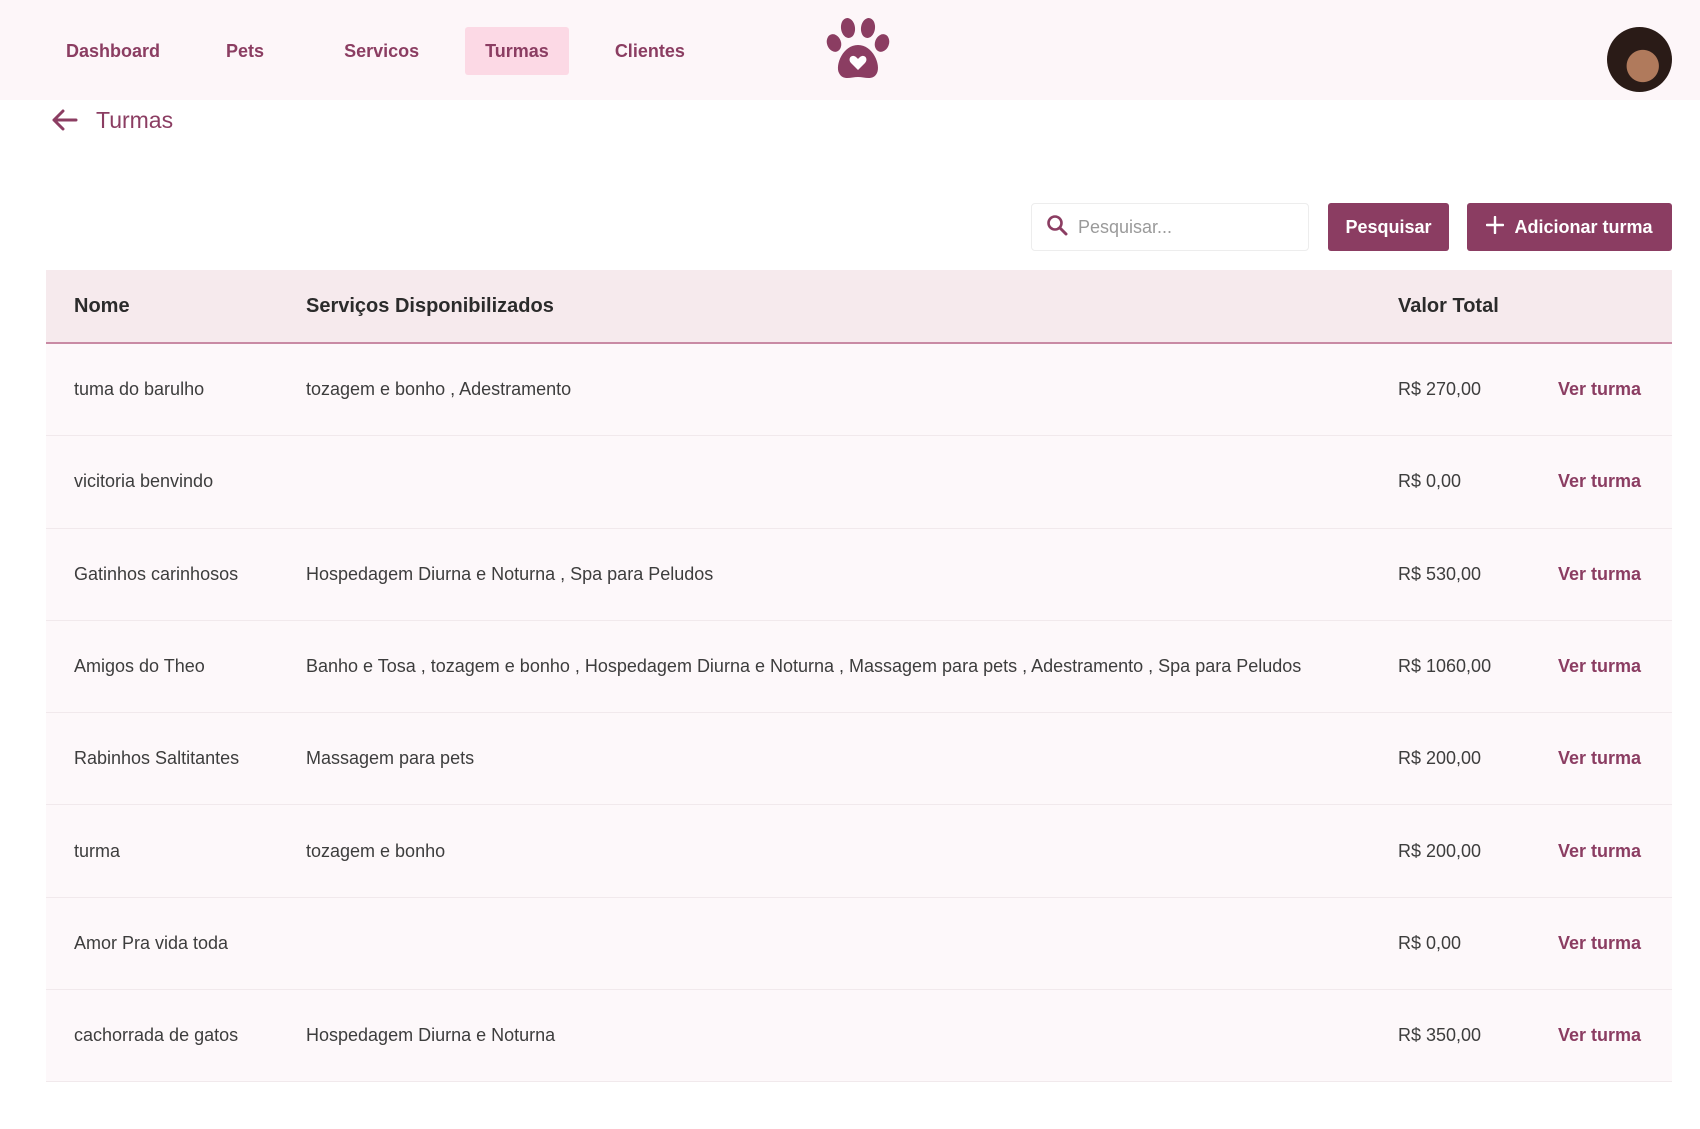 The image size is (1700, 1129). What do you see at coordinates (1583, 226) in the screenshot?
I see `add-turma-label: Adicionar turma` at bounding box center [1583, 226].